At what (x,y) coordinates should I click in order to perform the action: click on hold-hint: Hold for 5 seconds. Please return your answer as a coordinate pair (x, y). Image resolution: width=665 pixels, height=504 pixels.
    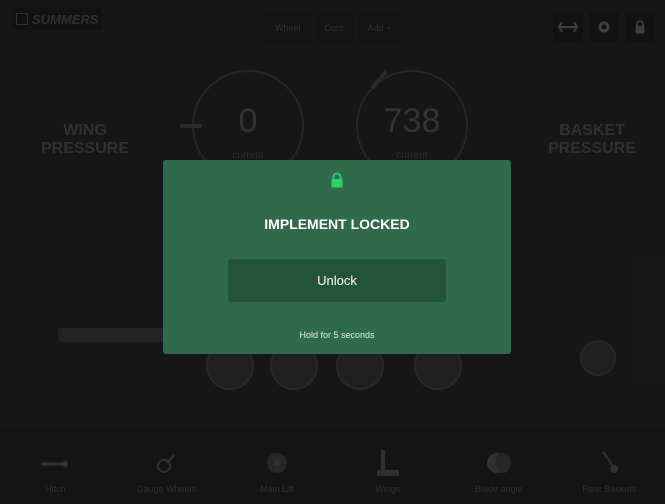
    Looking at the image, I should click on (337, 335).